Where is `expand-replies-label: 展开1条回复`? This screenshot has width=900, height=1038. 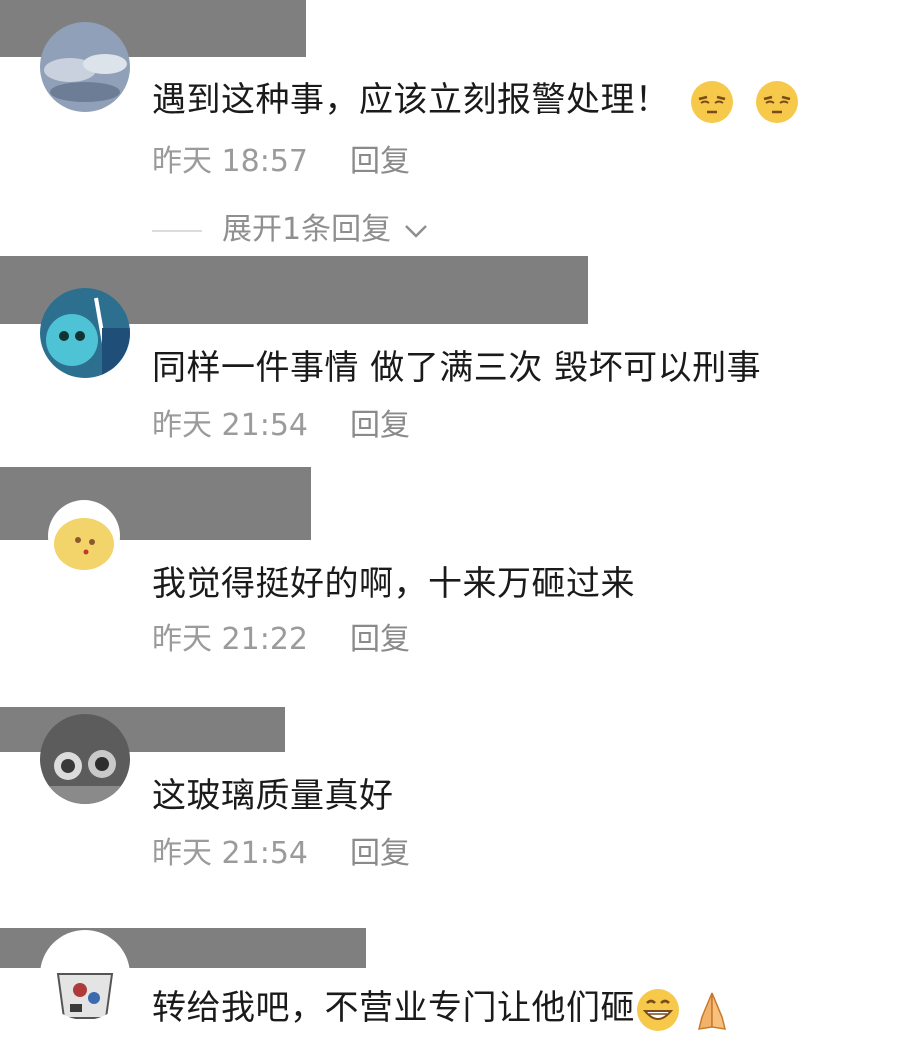
expand-replies-label: 展开1条回复 is located at coordinates (307, 229).